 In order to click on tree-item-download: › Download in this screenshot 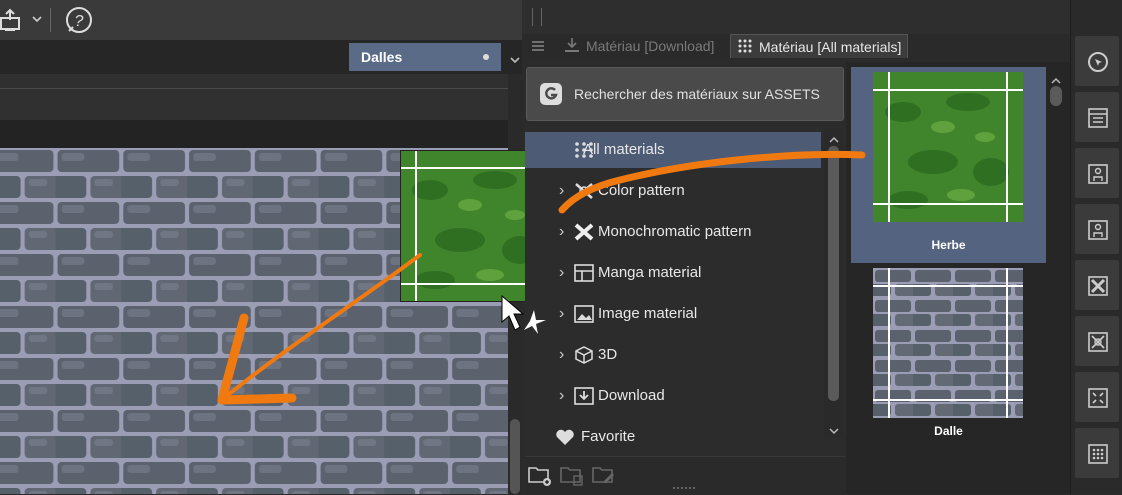, I will do `click(673, 396)`.